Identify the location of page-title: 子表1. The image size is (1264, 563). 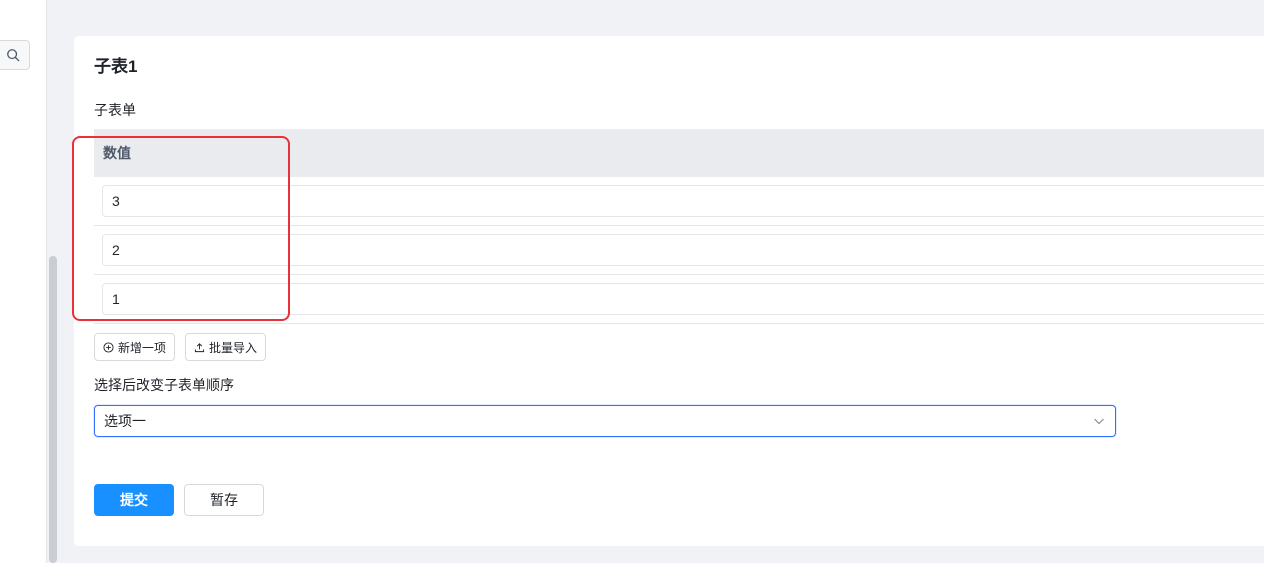
(116, 66).